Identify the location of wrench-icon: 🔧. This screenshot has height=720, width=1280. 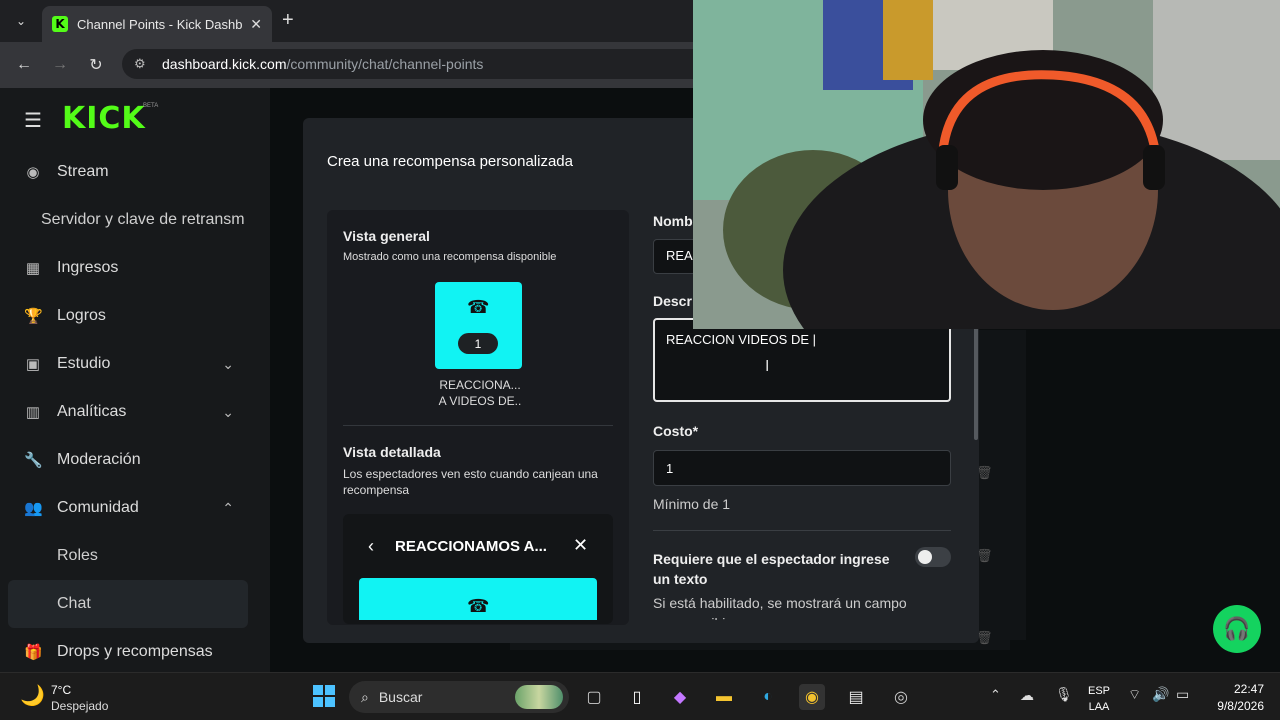
(33, 460).